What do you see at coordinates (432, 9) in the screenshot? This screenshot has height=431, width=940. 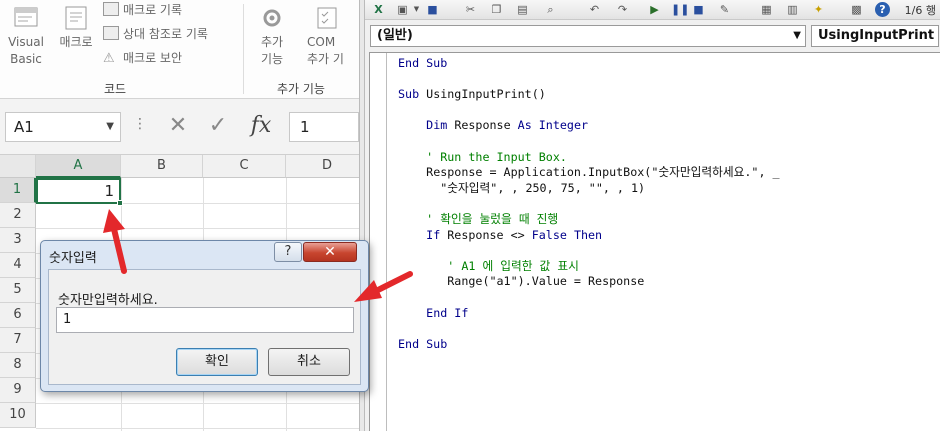 I see `save-icon: ■` at bounding box center [432, 9].